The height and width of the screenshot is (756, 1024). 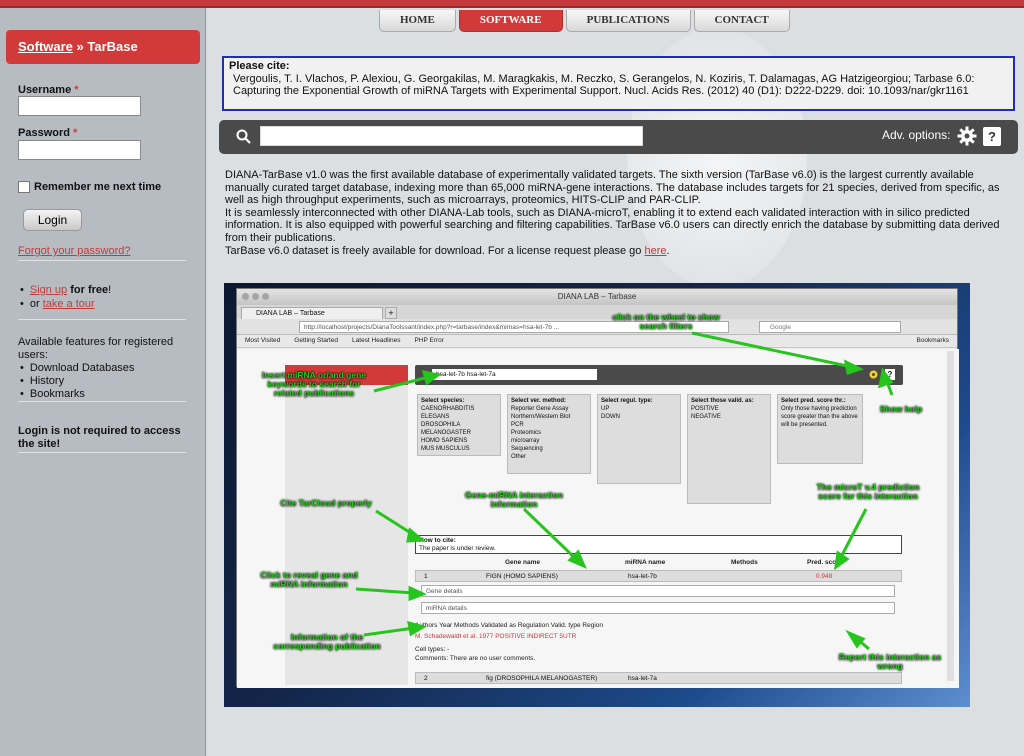 I want to click on username-label: Username *, so click(x=48, y=90).